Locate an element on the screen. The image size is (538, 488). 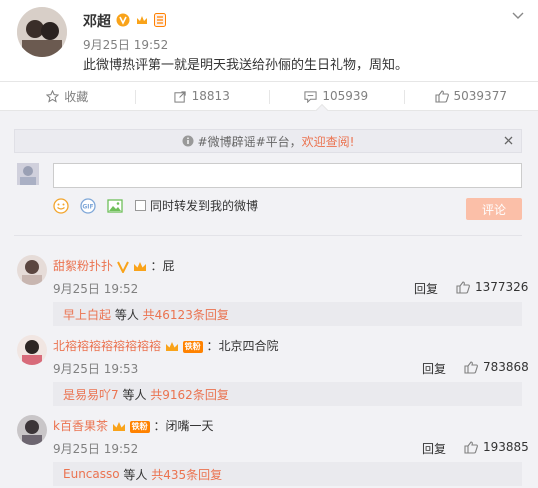
star-icon is located at coordinates (53, 96).